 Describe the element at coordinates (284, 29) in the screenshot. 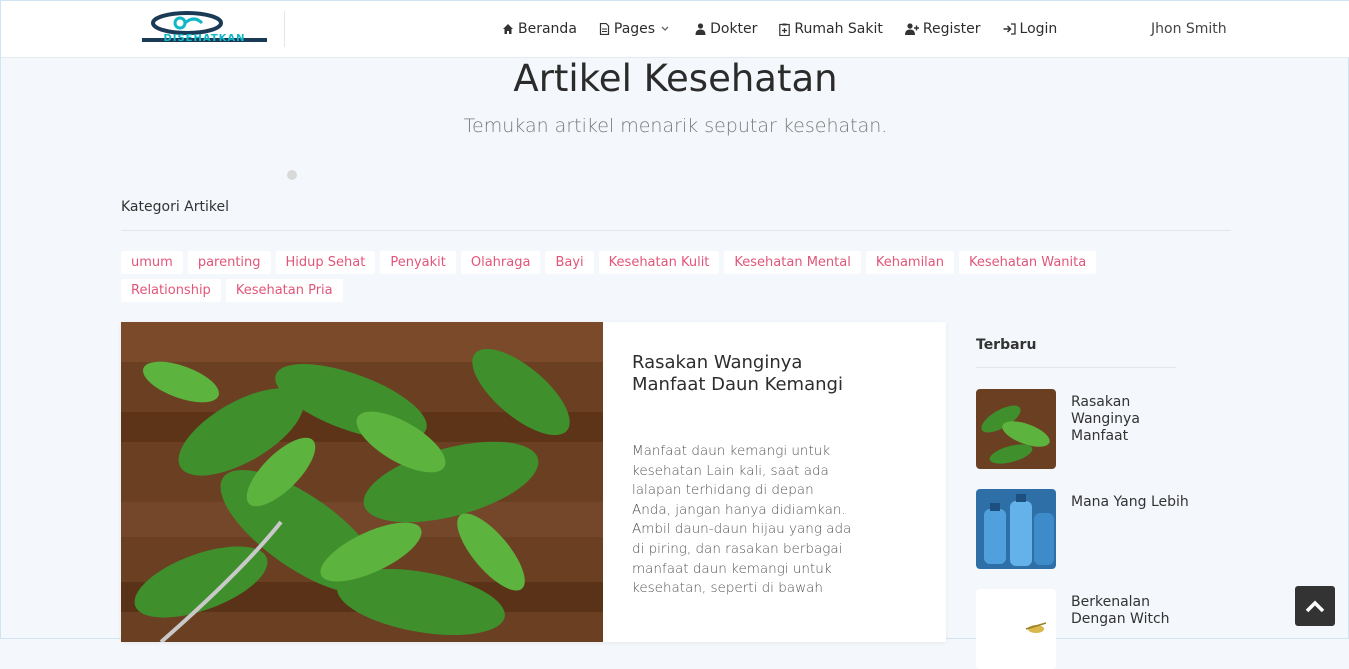

I see `logo-separator` at that location.